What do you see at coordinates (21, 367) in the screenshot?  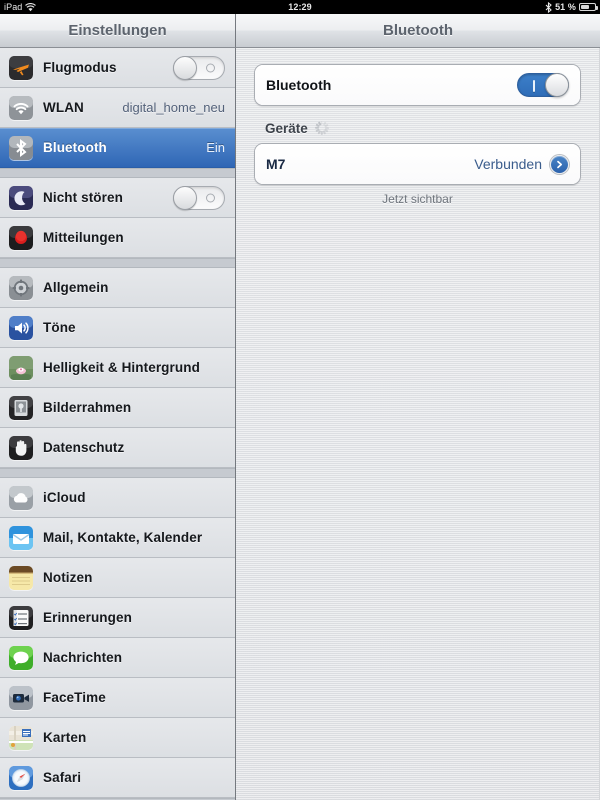 I see `wallpaper-icon` at bounding box center [21, 367].